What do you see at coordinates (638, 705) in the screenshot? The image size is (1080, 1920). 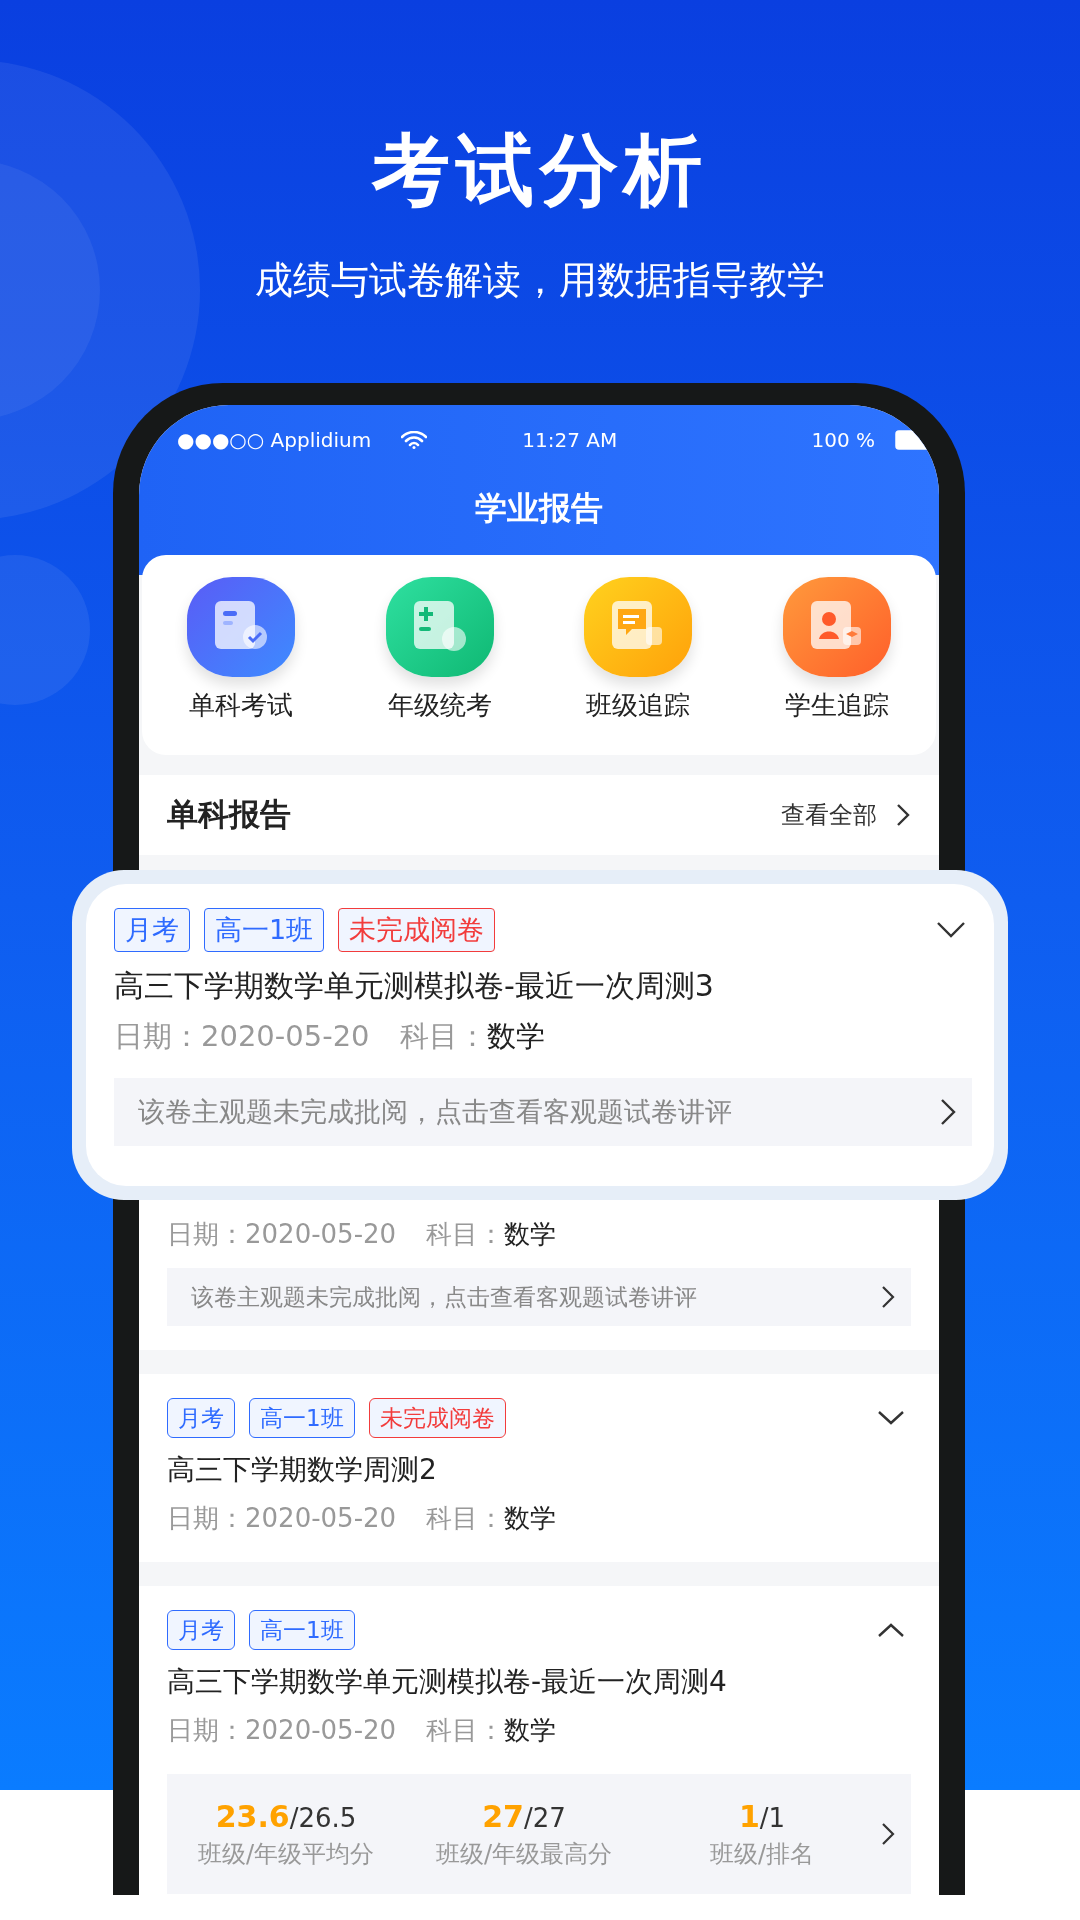 I see `shortcut-label: 班级追踪` at bounding box center [638, 705].